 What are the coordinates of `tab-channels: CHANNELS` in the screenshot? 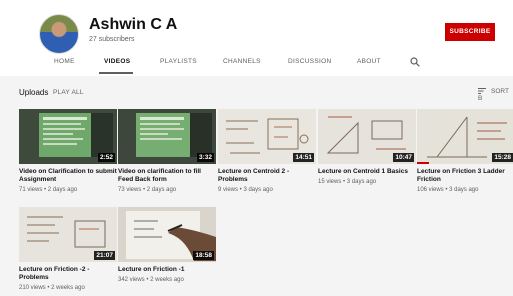 It's located at (242, 61).